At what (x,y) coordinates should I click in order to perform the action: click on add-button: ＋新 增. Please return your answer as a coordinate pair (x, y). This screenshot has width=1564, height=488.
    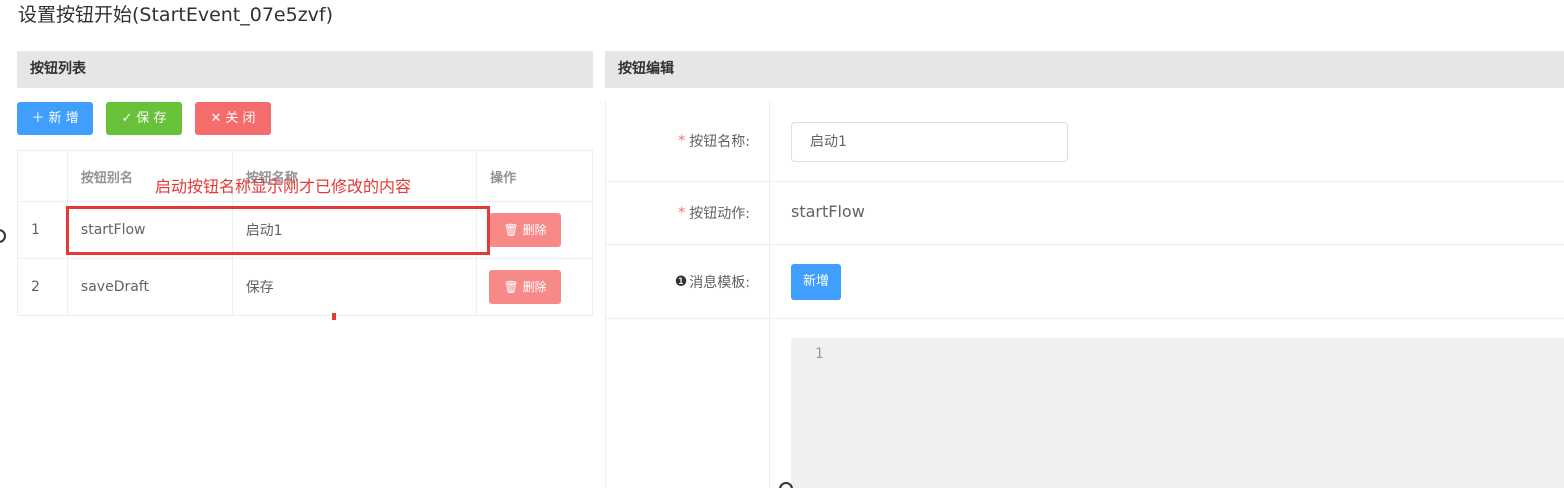
    Looking at the image, I should click on (55, 118).